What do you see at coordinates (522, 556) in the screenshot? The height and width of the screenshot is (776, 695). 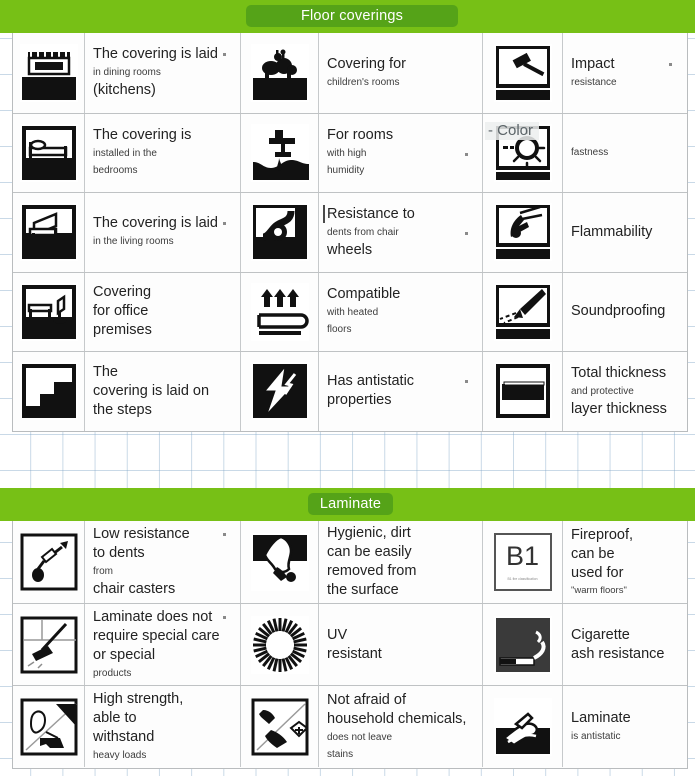 I see `b1-label: B1` at bounding box center [522, 556].